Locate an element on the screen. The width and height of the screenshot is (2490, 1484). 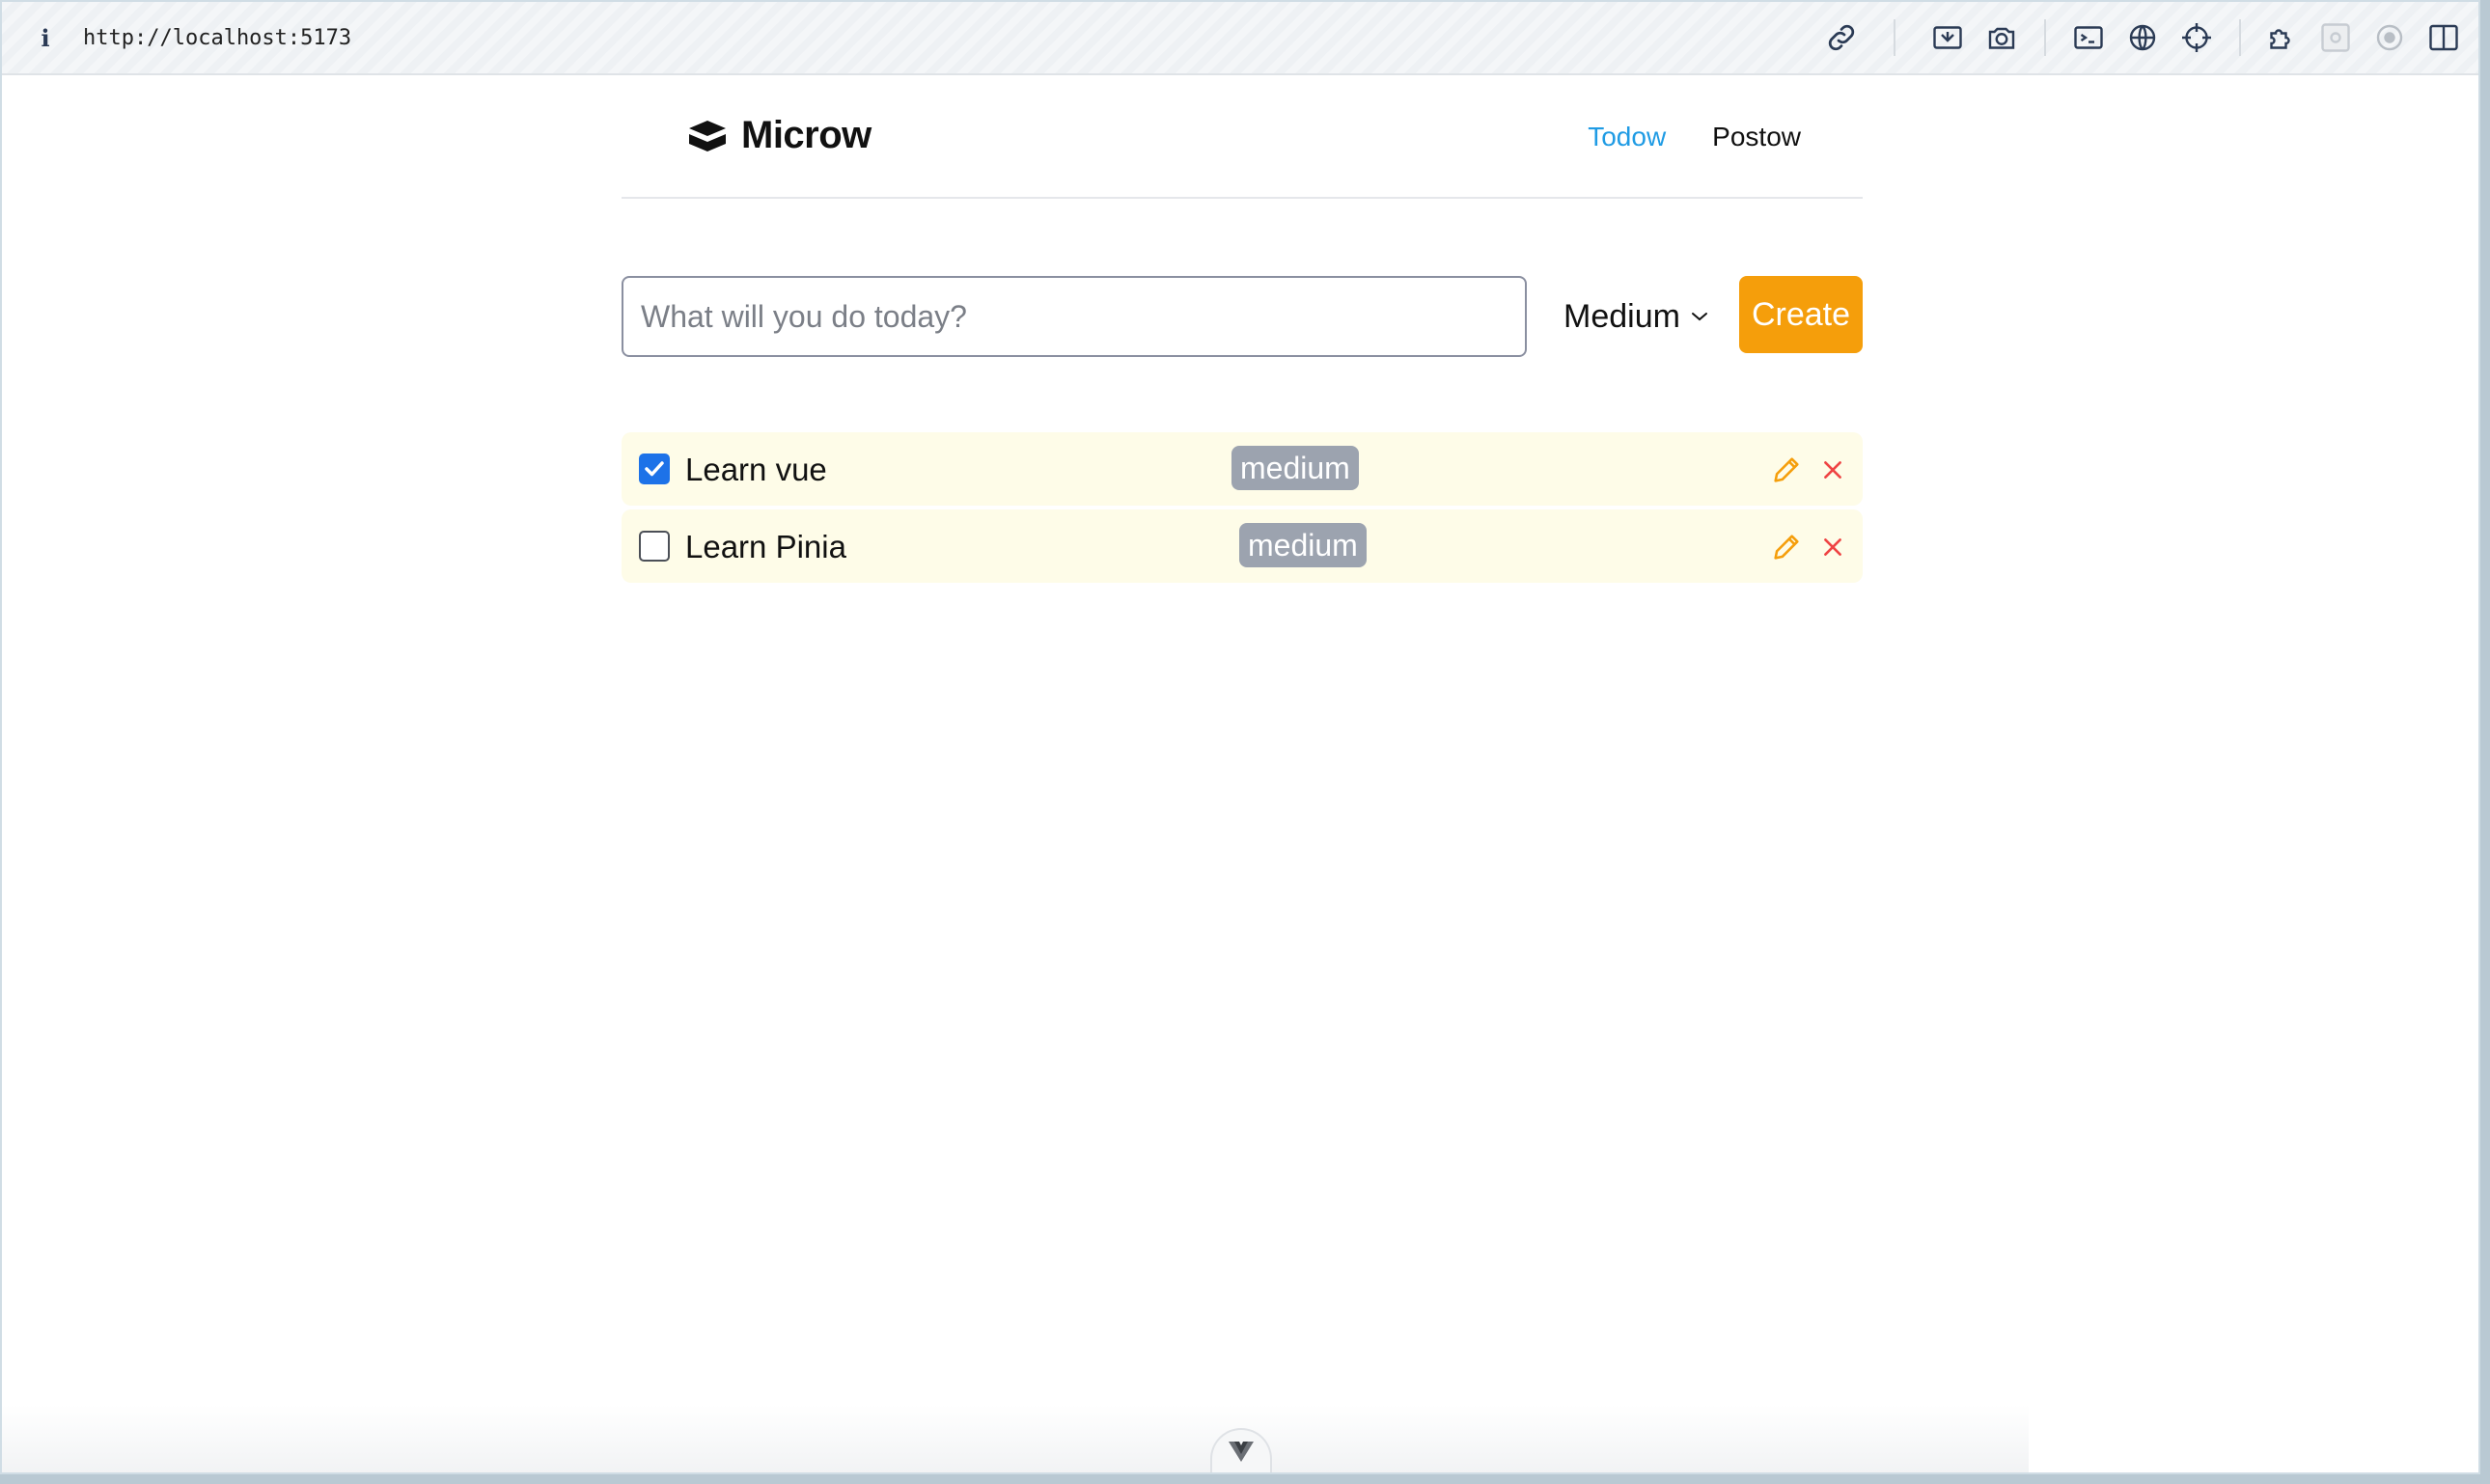
terminal-icon is located at coordinates (2088, 37).